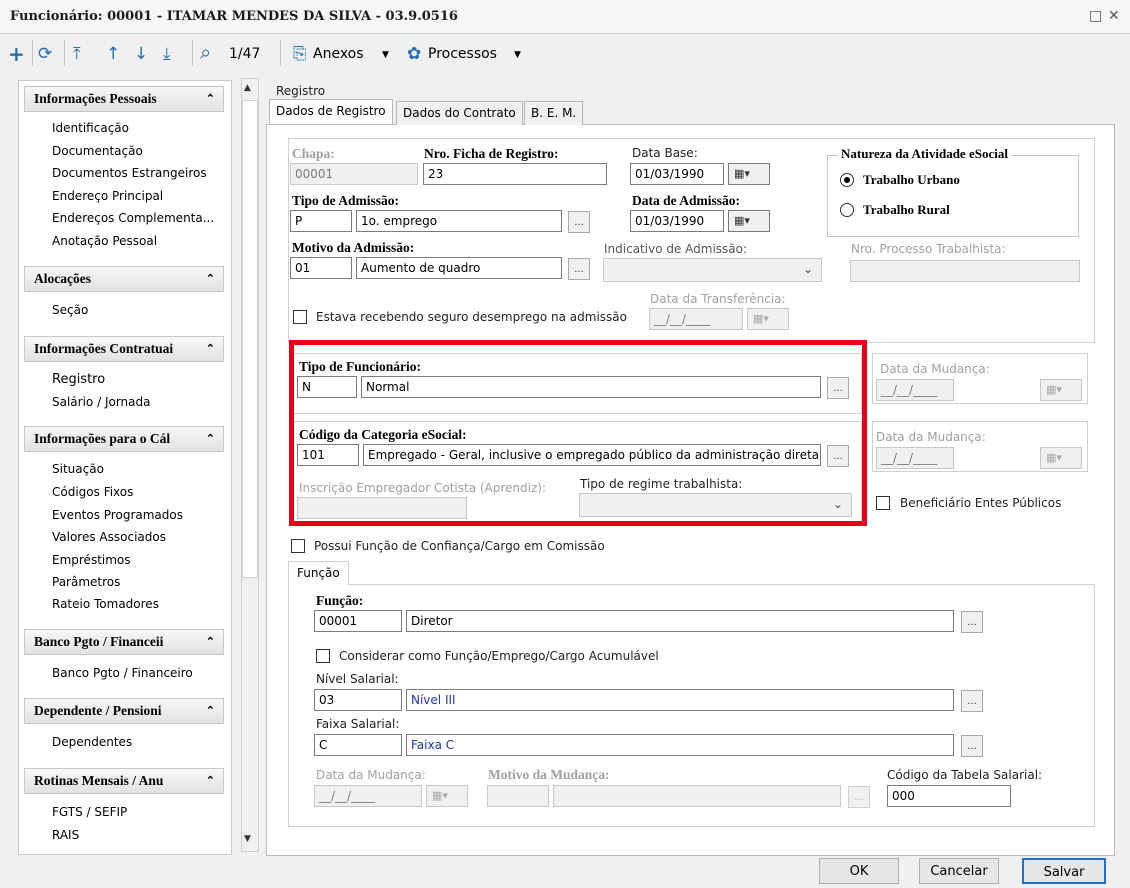 This screenshot has height=888, width=1130. I want to click on sidebar-group-informacoes-calculo: Informações para o Cál ⌃, so click(124, 439).